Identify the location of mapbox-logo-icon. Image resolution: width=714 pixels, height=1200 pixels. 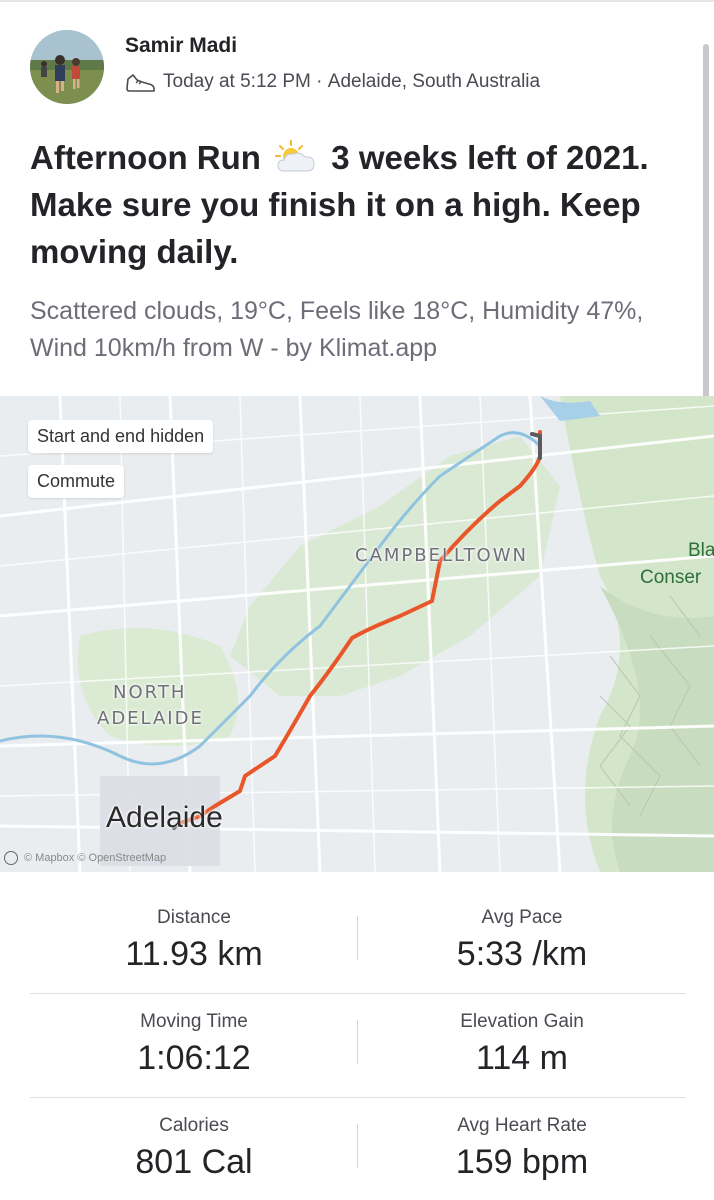
(11, 858).